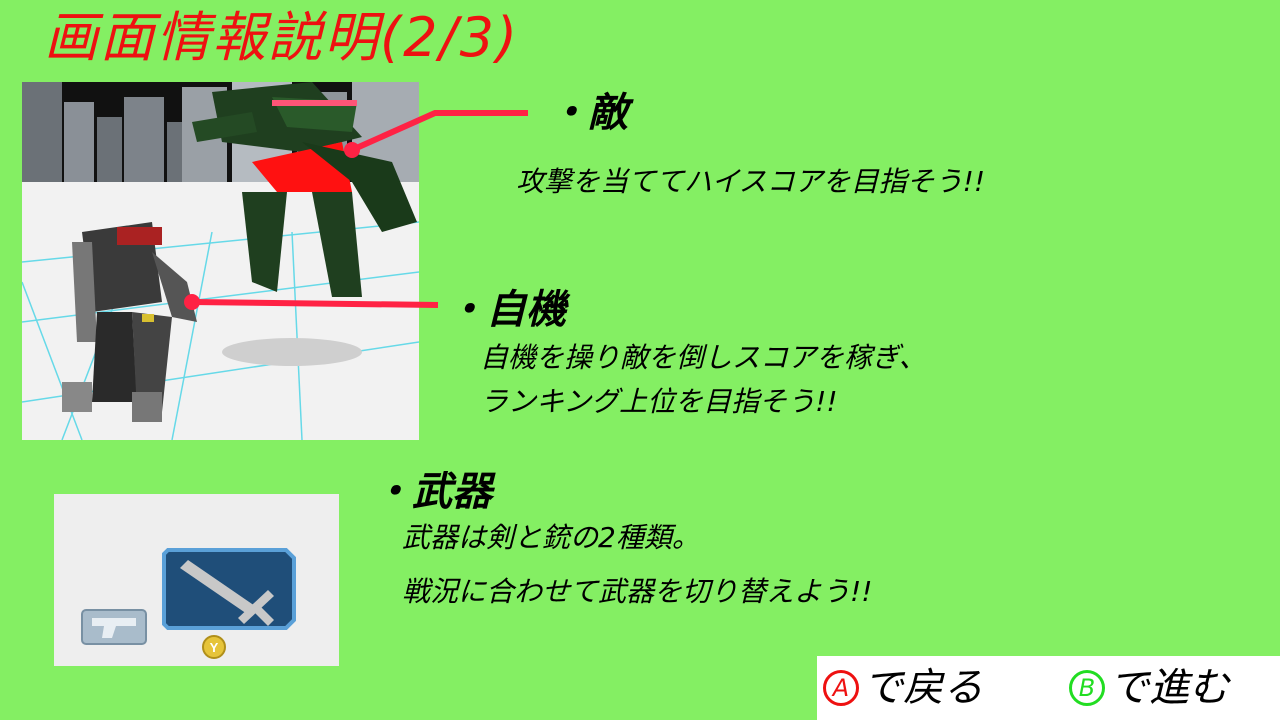 The width and height of the screenshot is (1280, 720). Describe the element at coordinates (703, 357) in the screenshot. I see `player-description-line-1: 自機を操り敵を倒しスコアを稼ぎ、` at that location.